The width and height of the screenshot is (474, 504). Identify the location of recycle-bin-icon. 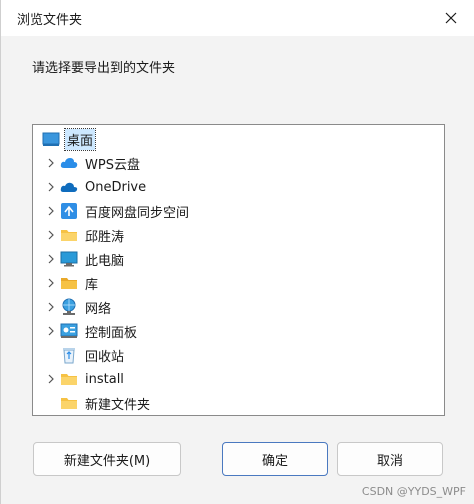
(69, 355).